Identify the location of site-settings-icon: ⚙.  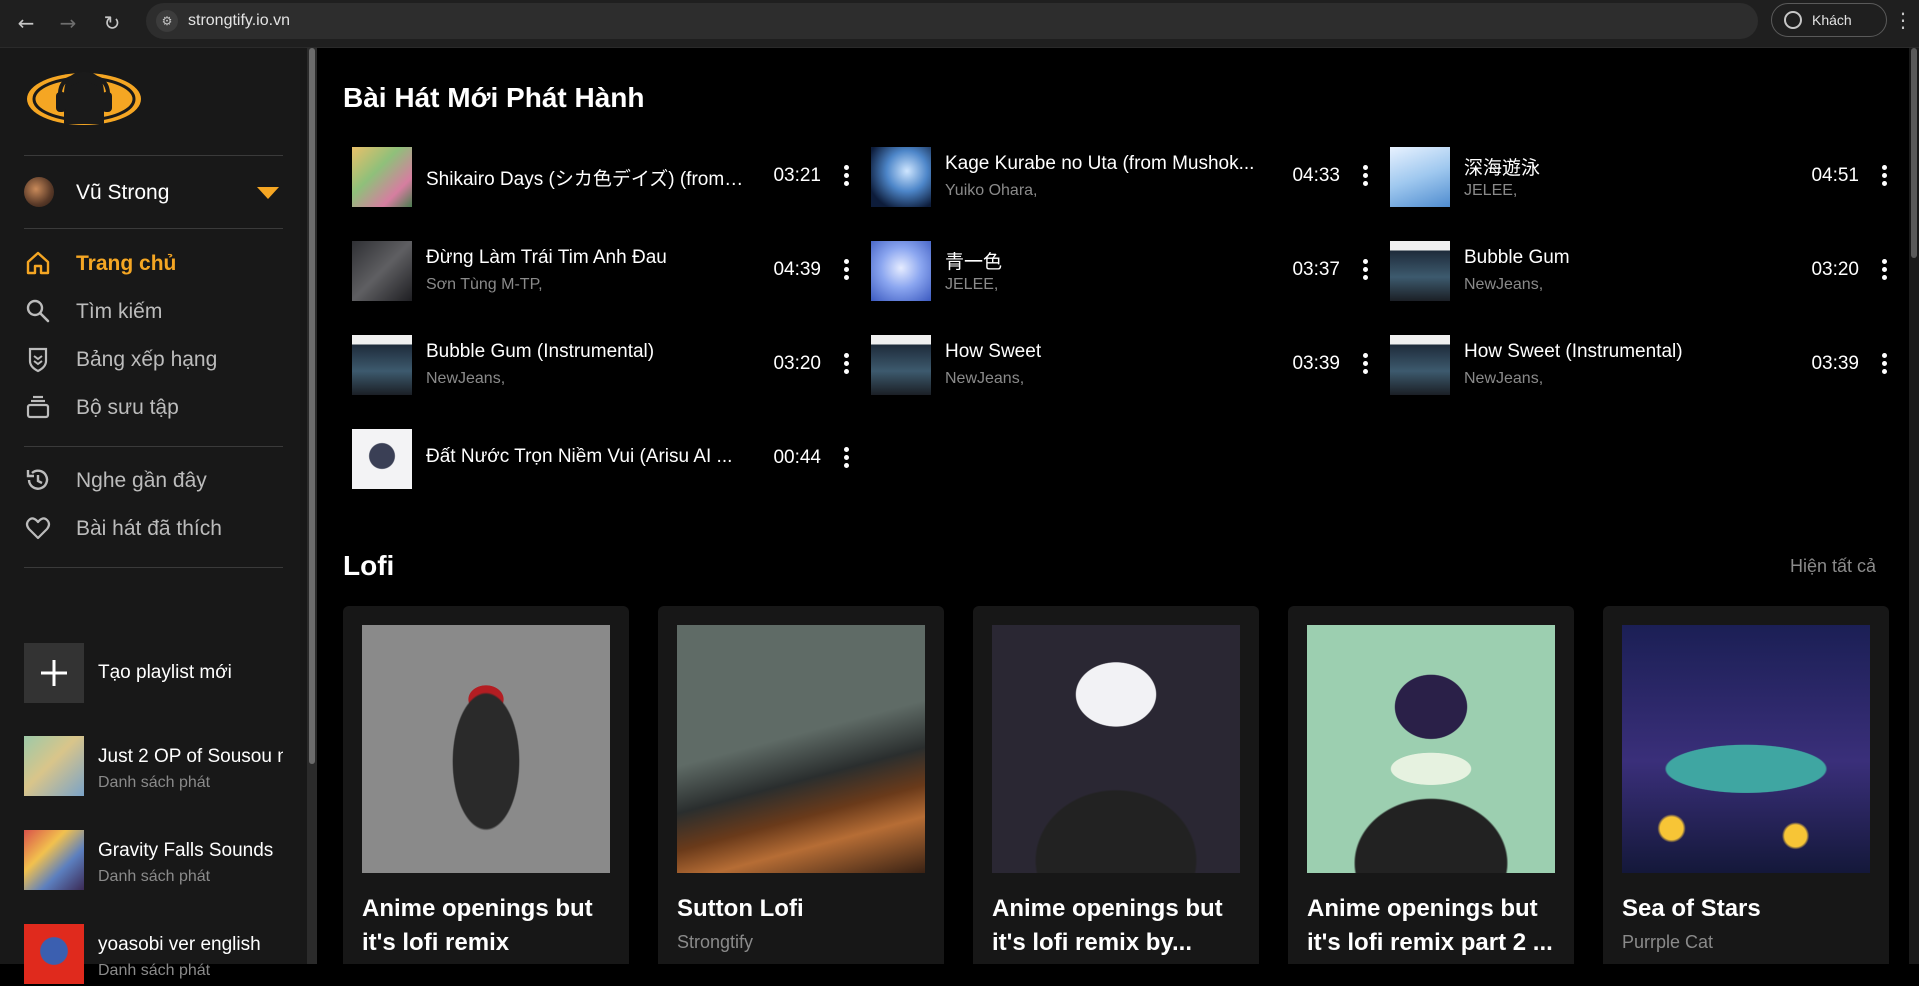
(167, 21).